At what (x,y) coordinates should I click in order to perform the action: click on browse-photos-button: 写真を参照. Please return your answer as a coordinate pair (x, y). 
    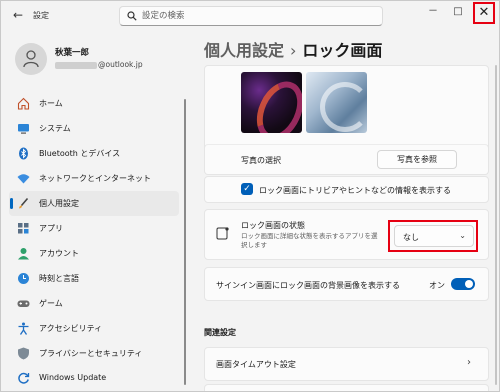
    Looking at the image, I should click on (417, 159).